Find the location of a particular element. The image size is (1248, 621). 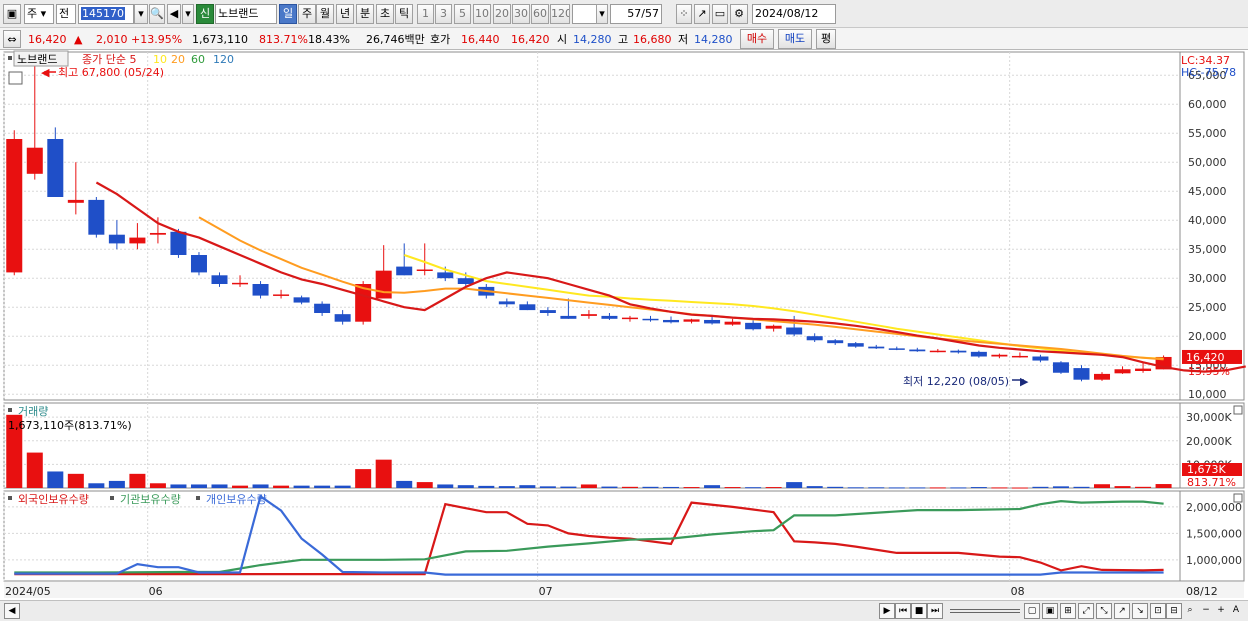

zoom-slider is located at coordinates (985, 611).